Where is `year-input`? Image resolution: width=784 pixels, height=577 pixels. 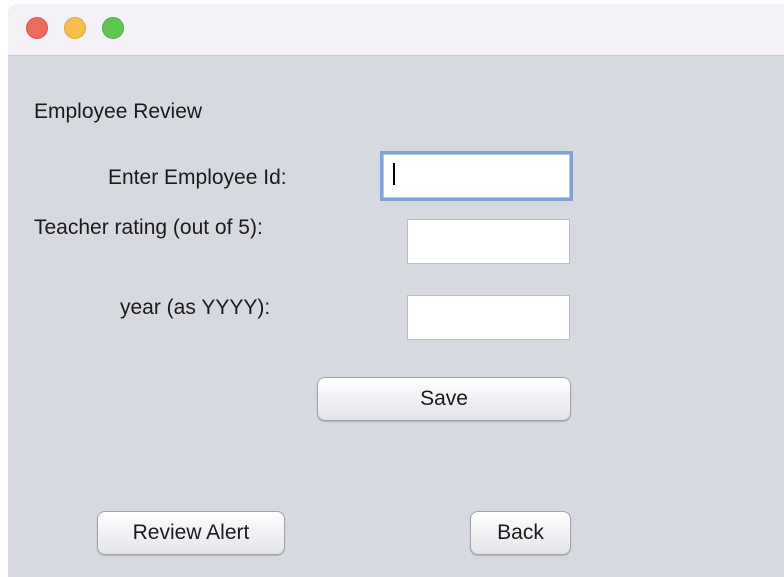
year-input is located at coordinates (488, 317).